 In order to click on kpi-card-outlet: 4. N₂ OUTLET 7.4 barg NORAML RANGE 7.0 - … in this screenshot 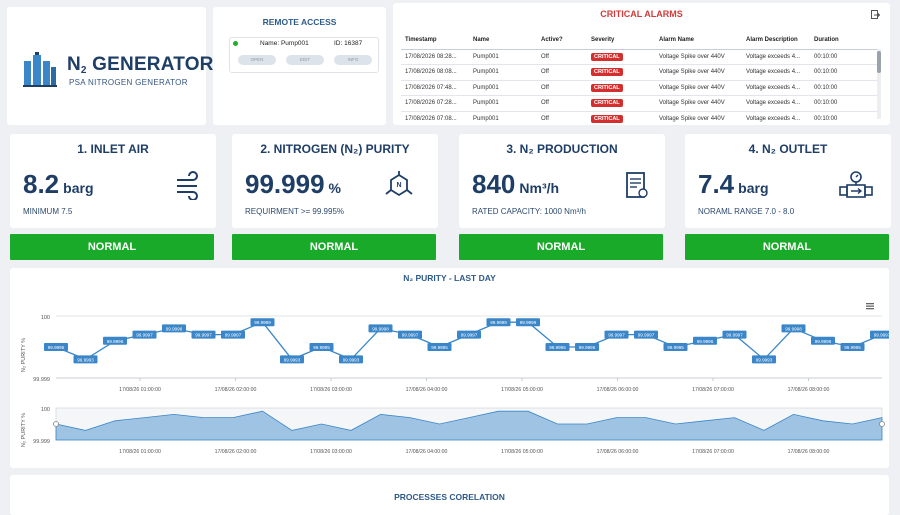, I will do `click(788, 181)`.